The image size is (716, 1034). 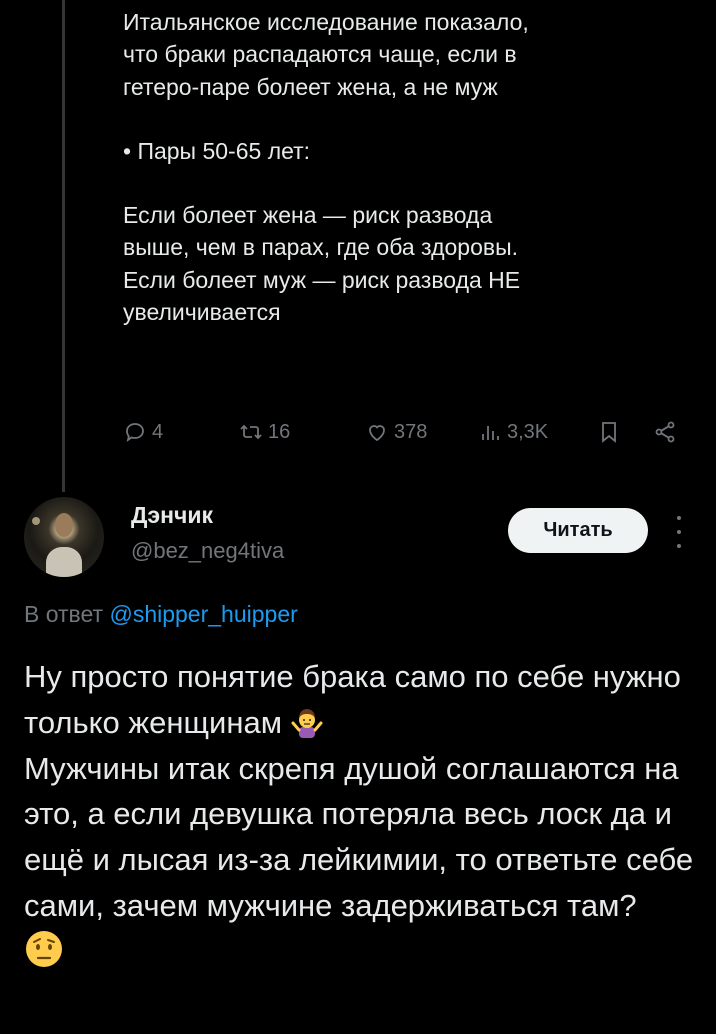 What do you see at coordinates (528, 431) in the screenshot?
I see `views-count: 3,3K` at bounding box center [528, 431].